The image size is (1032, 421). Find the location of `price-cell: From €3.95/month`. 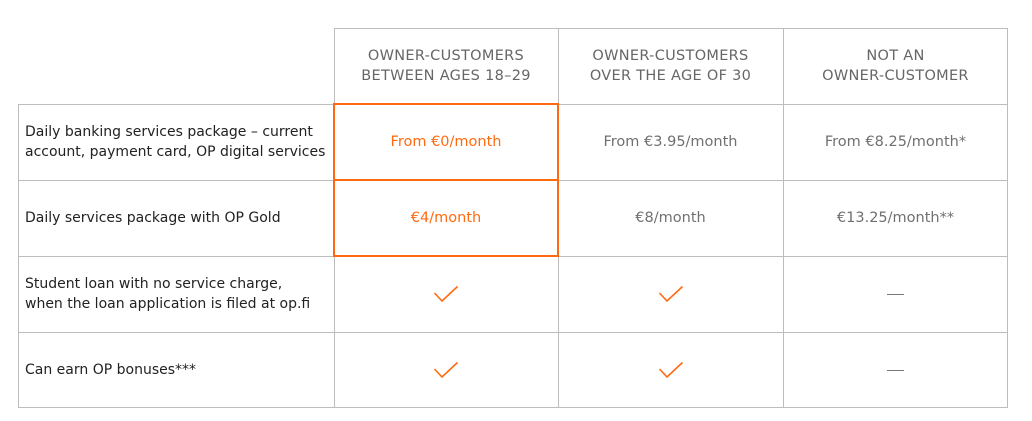

price-cell: From €3.95/month is located at coordinates (670, 142).